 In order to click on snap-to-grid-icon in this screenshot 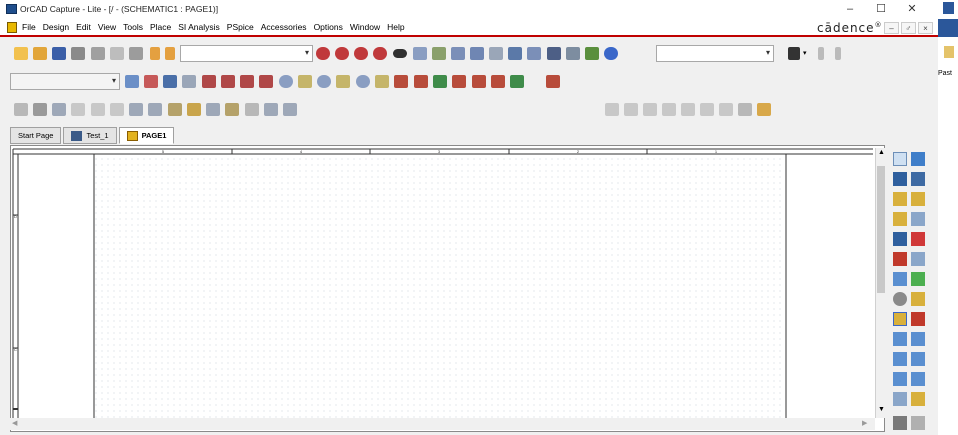, I will do `click(534, 53)`.